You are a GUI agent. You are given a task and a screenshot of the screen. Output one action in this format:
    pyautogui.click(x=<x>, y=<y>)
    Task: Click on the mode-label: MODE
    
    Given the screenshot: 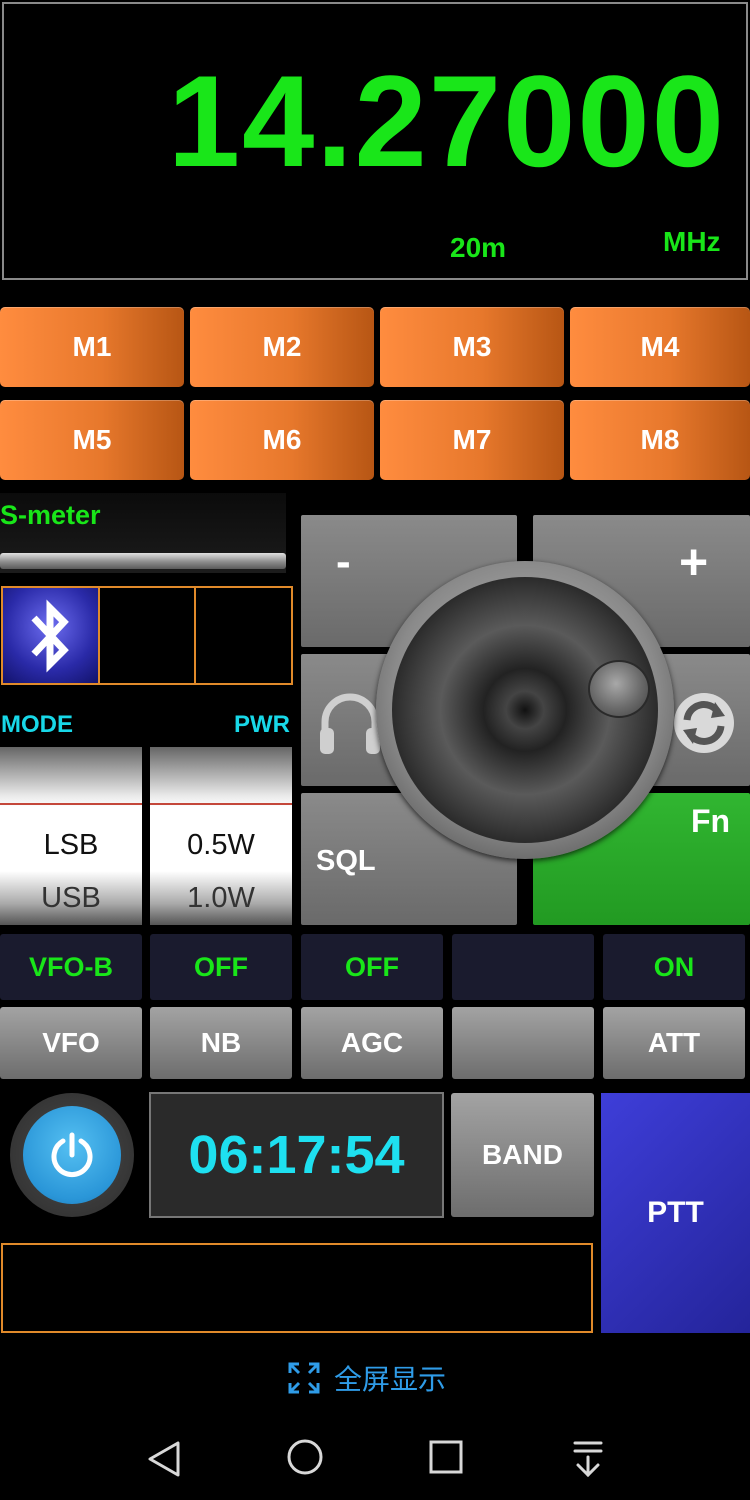 What is the action you would take?
    pyautogui.click(x=37, y=724)
    